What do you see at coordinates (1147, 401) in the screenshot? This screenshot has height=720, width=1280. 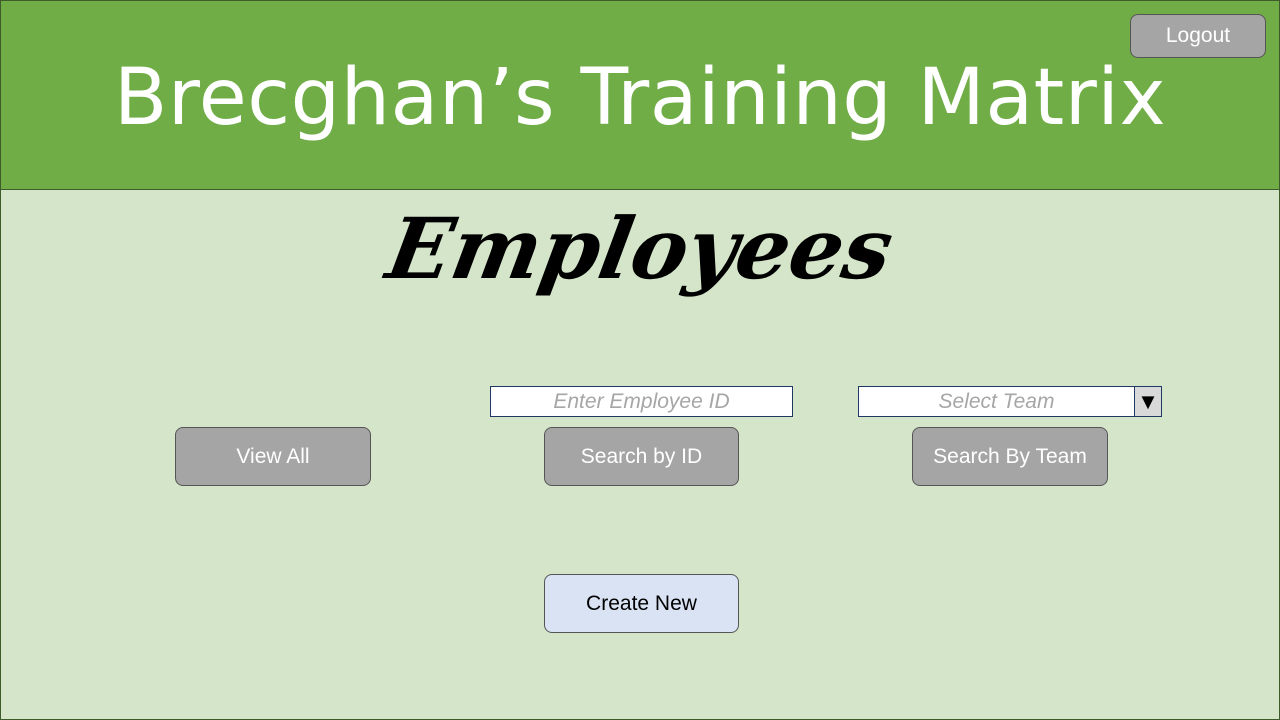 I see `dropdown-arrow-icon: ▼` at bounding box center [1147, 401].